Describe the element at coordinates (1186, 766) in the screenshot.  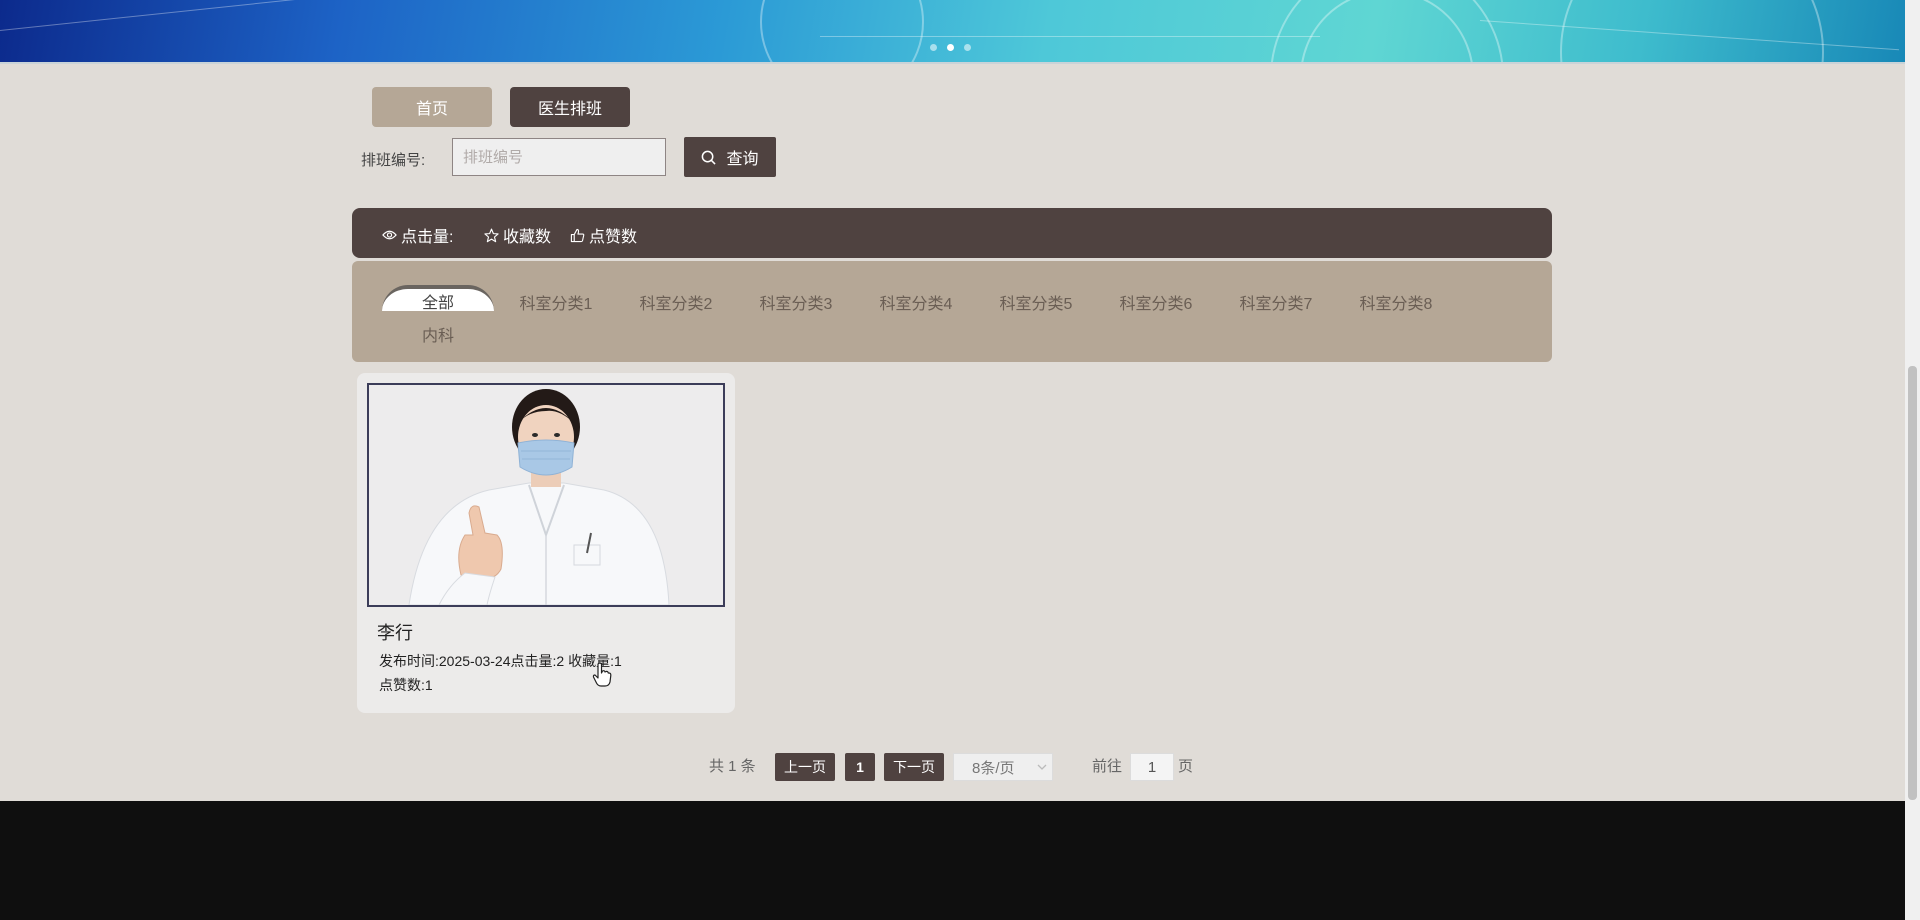
I see `page-suffix: 页` at that location.